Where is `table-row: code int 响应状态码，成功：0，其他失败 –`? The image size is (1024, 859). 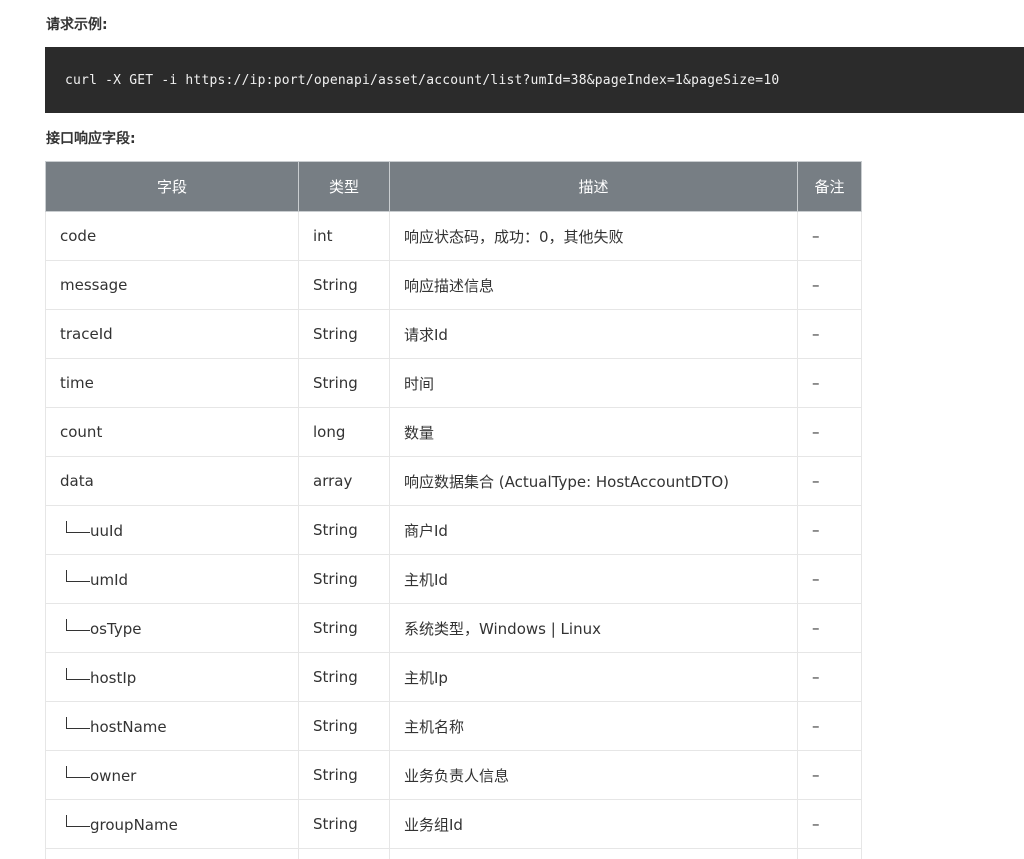 table-row: code int 响应状态码，成功：0，其他失败 – is located at coordinates (453, 236).